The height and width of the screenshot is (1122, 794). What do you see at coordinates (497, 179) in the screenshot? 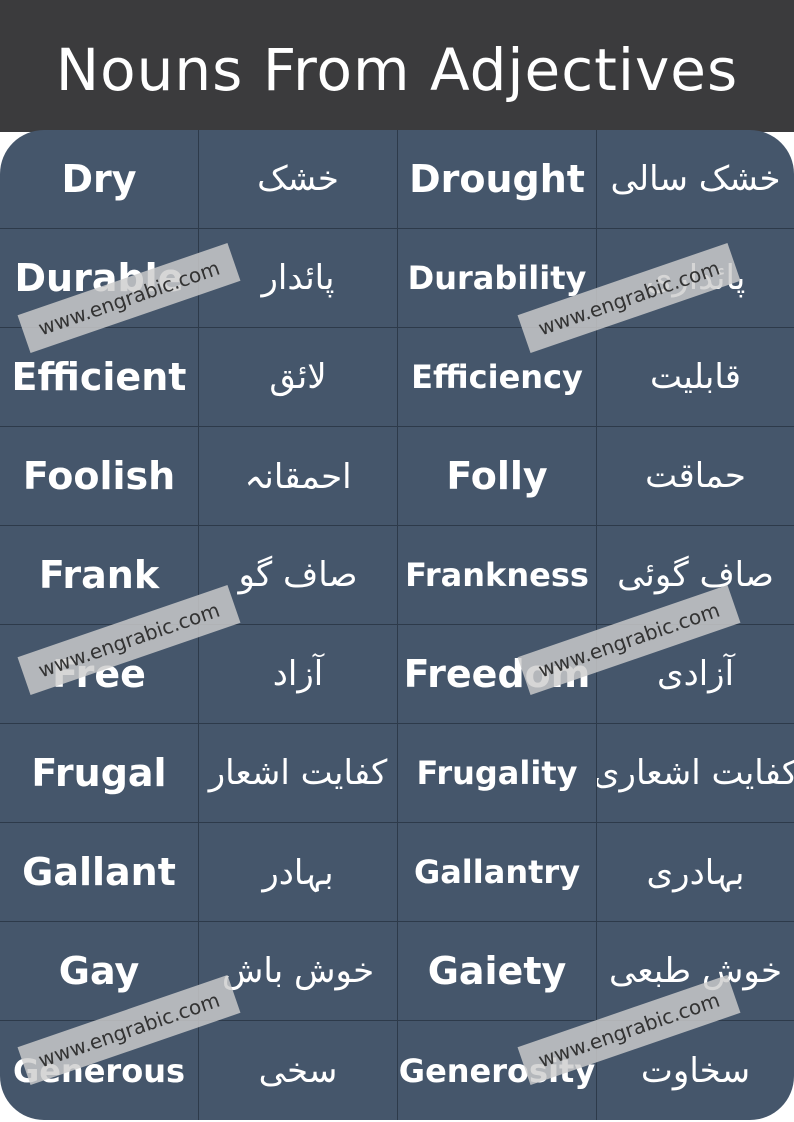
I see `noun-cell: Drought` at bounding box center [497, 179].